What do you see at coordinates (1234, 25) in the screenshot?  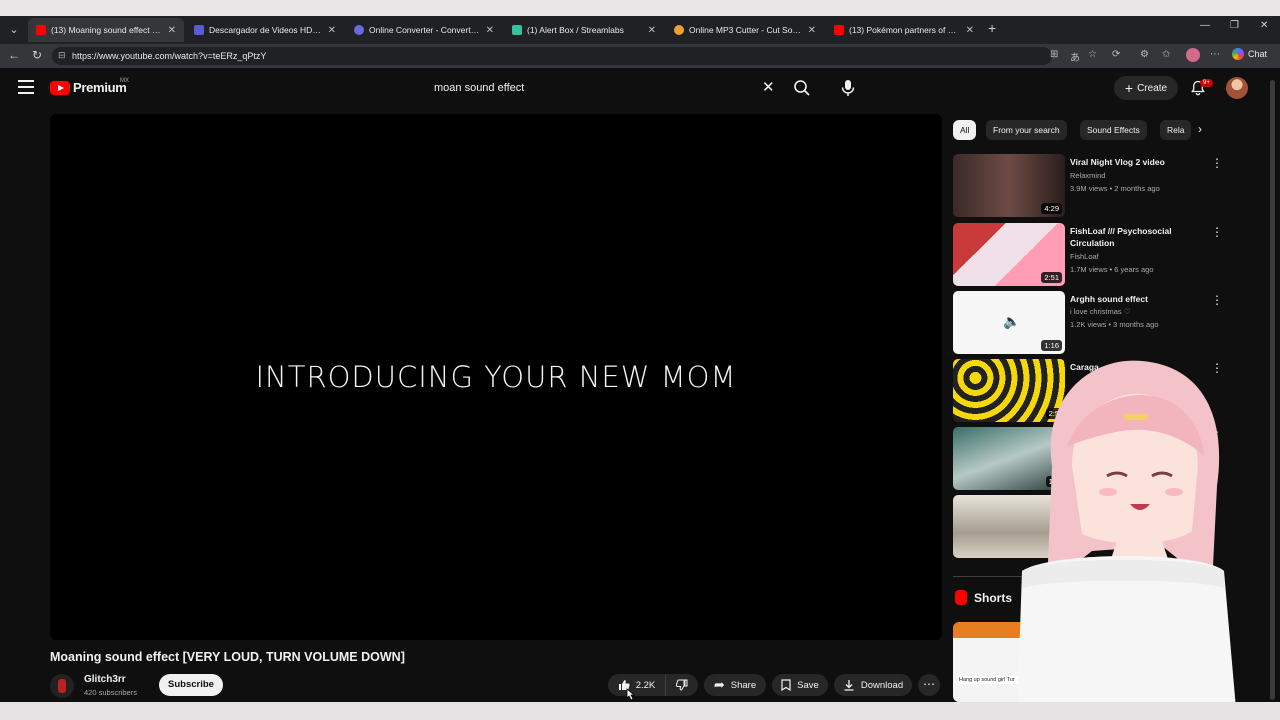 I see `restore-icon: ❐` at bounding box center [1234, 25].